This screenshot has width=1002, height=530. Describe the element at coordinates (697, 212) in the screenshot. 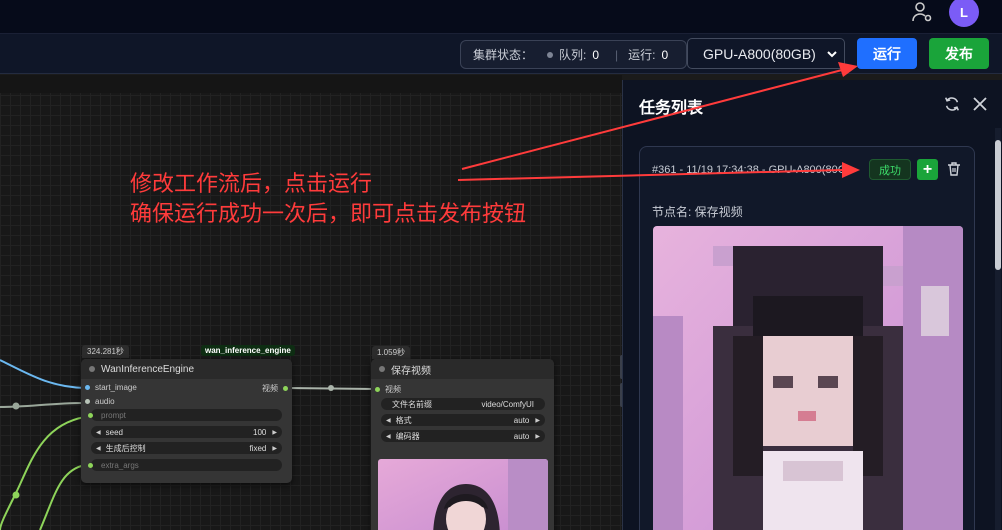

I see `task-node-name: 节点名: 保存视频` at that location.